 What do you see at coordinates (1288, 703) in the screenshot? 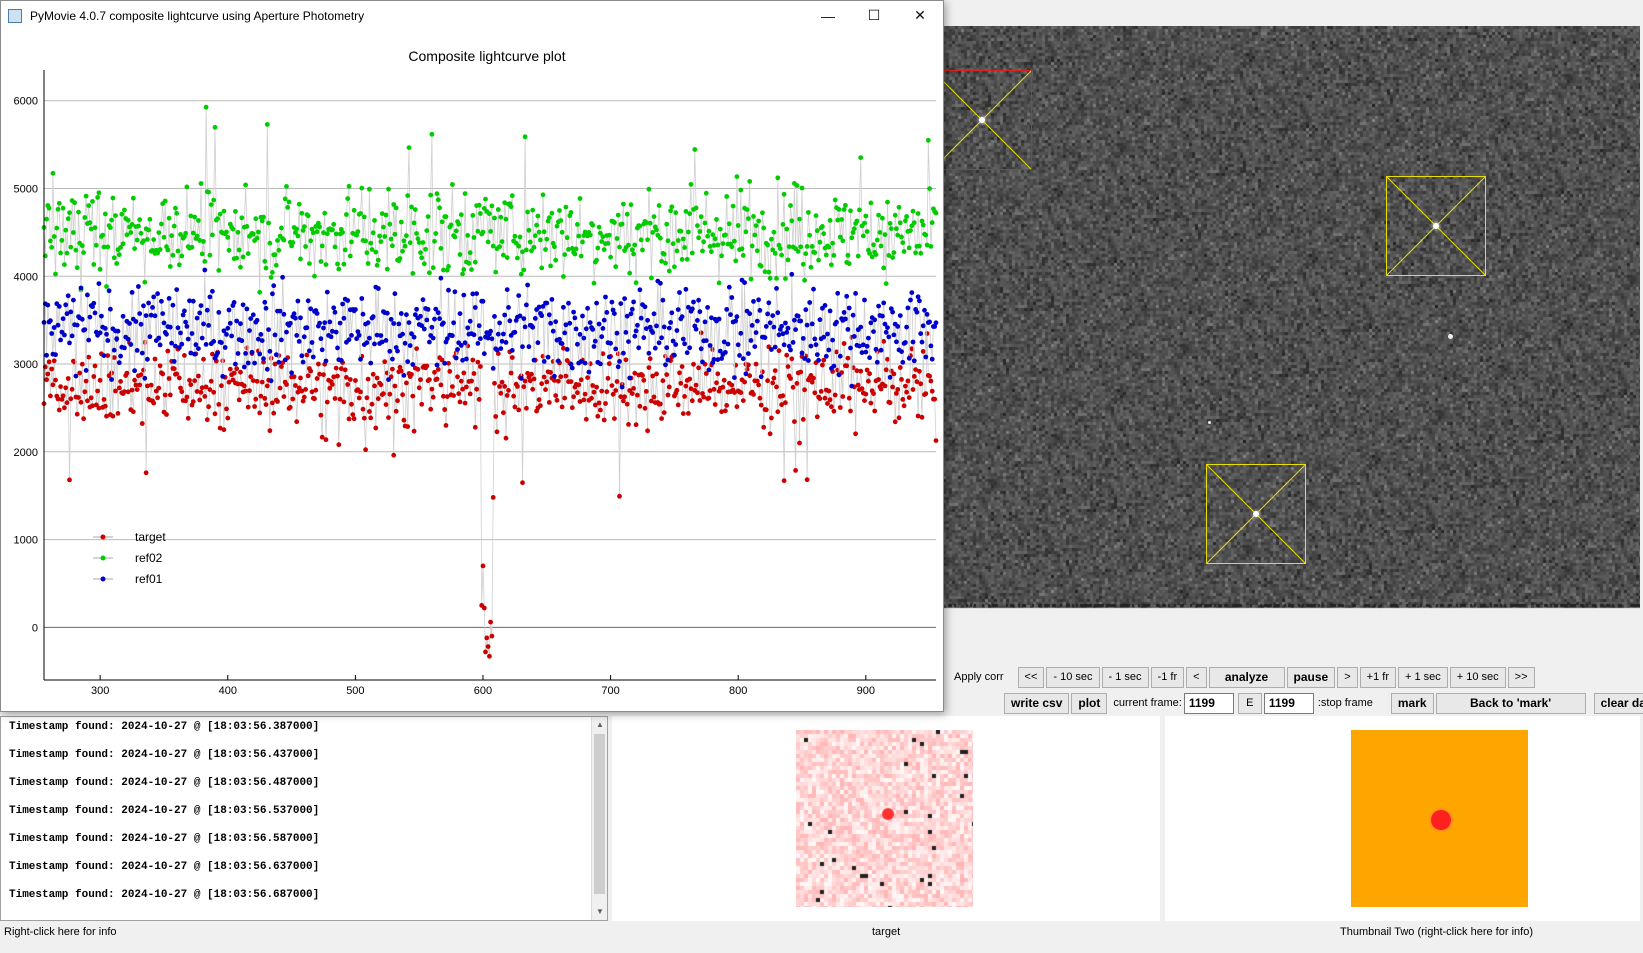
I see `stop-frame-field: 1199` at bounding box center [1288, 703].